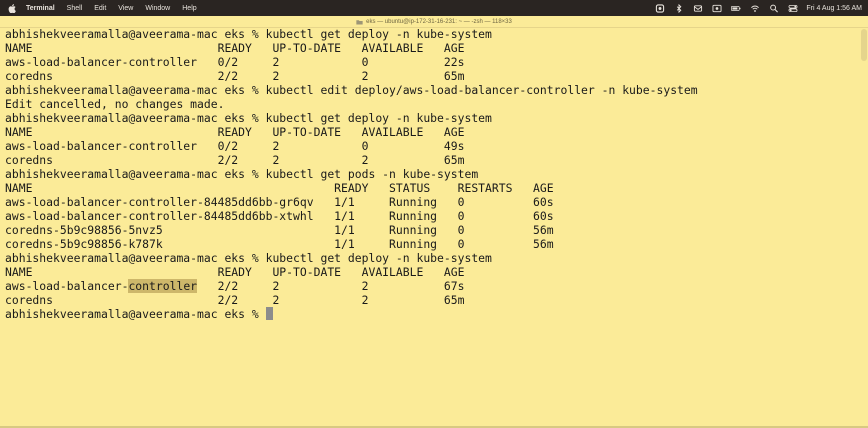  What do you see at coordinates (359, 21) in the screenshot?
I see `folder-icon` at bounding box center [359, 21].